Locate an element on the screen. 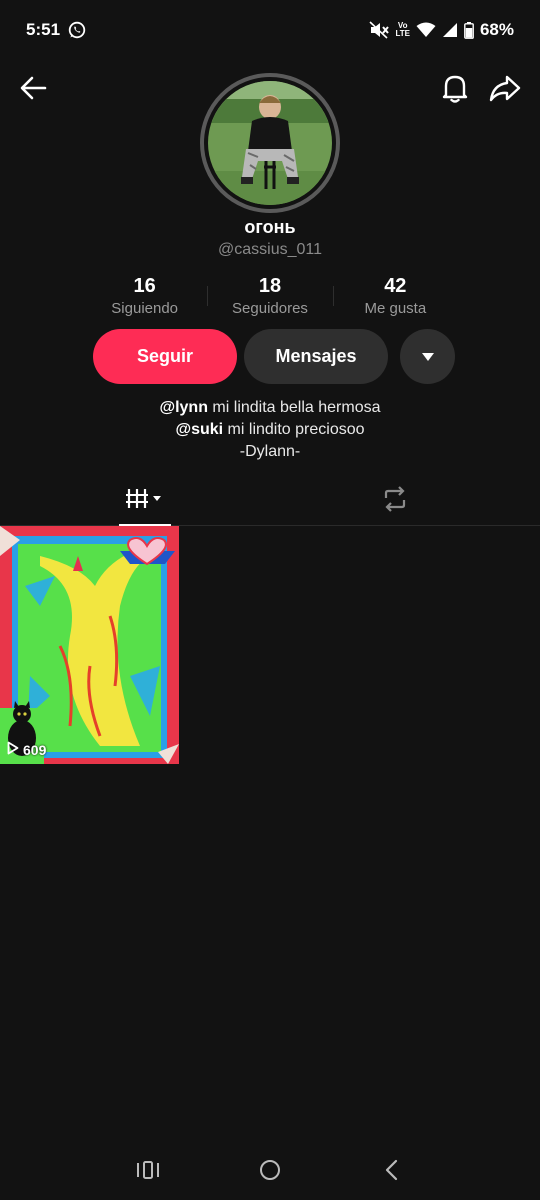  bio-line-2: @suki mi lindito preciosoo is located at coordinates (270, 430).